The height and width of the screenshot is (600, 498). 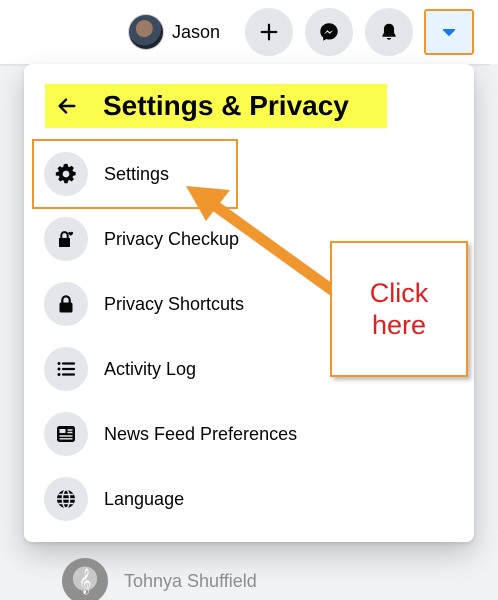 I want to click on messenger-button, so click(x=329, y=32).